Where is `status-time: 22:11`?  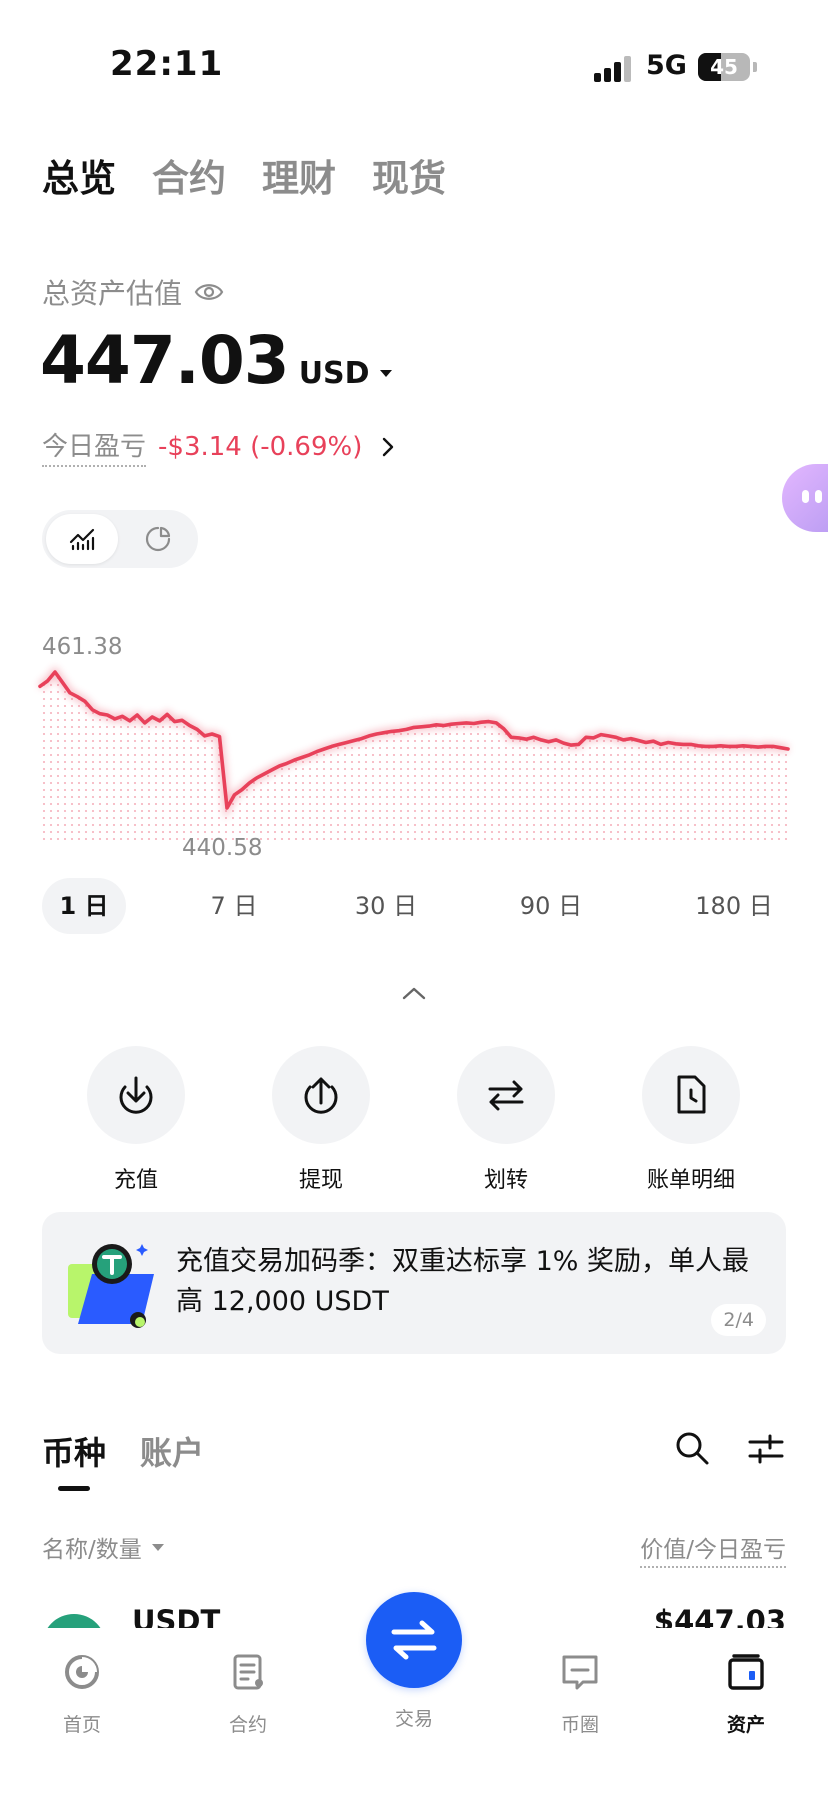 status-time: 22:11 is located at coordinates (167, 64).